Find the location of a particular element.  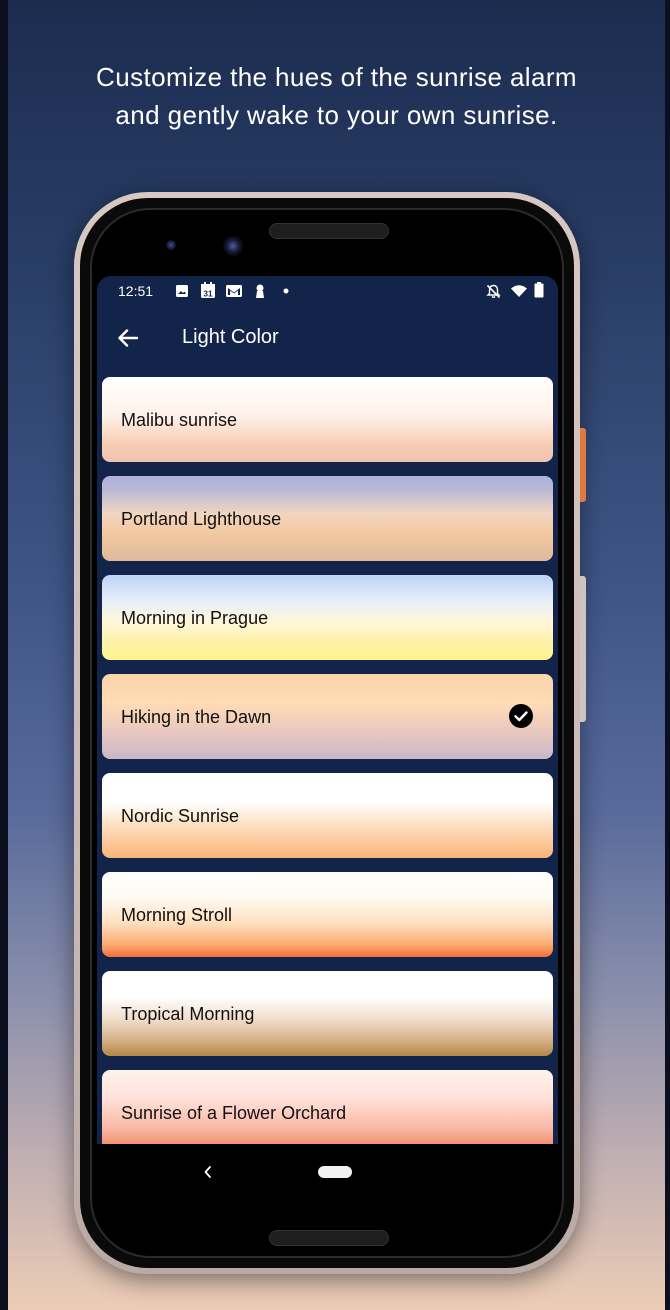

wifi-icon is located at coordinates (519, 291).